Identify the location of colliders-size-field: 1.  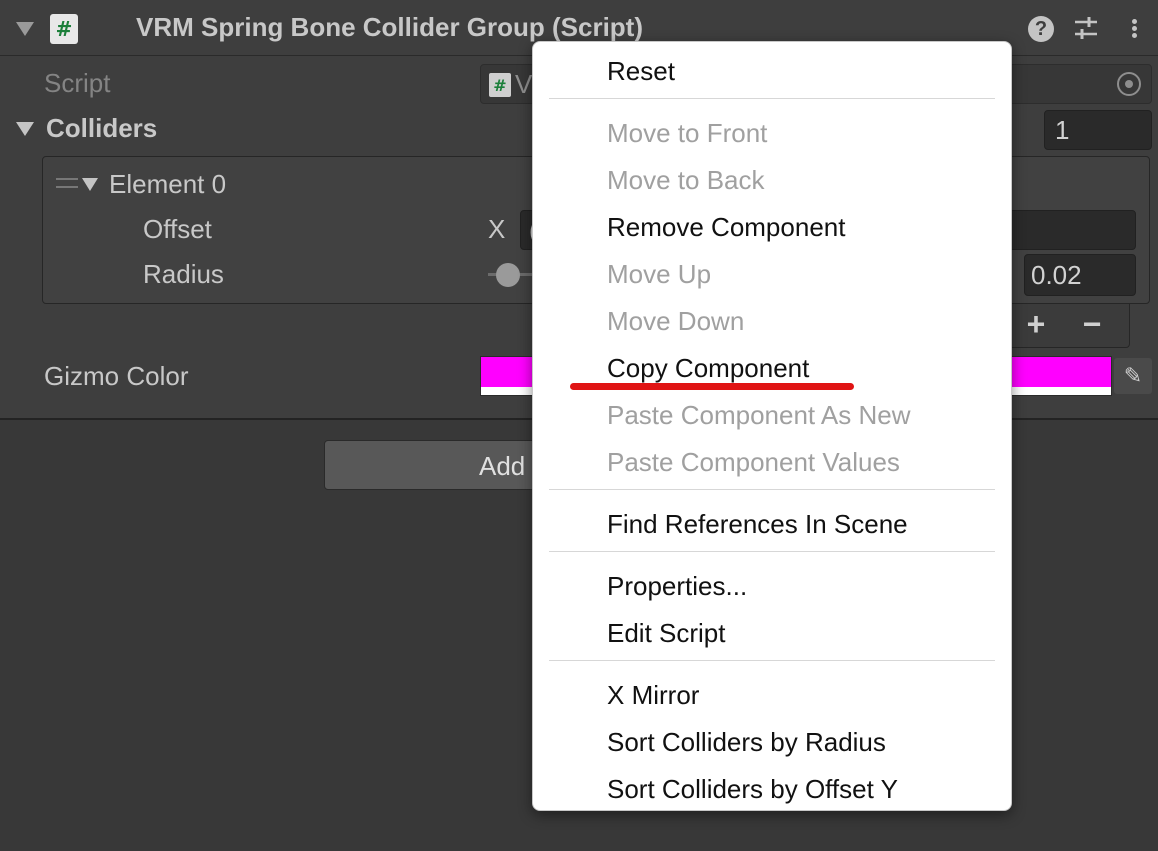
(1098, 130).